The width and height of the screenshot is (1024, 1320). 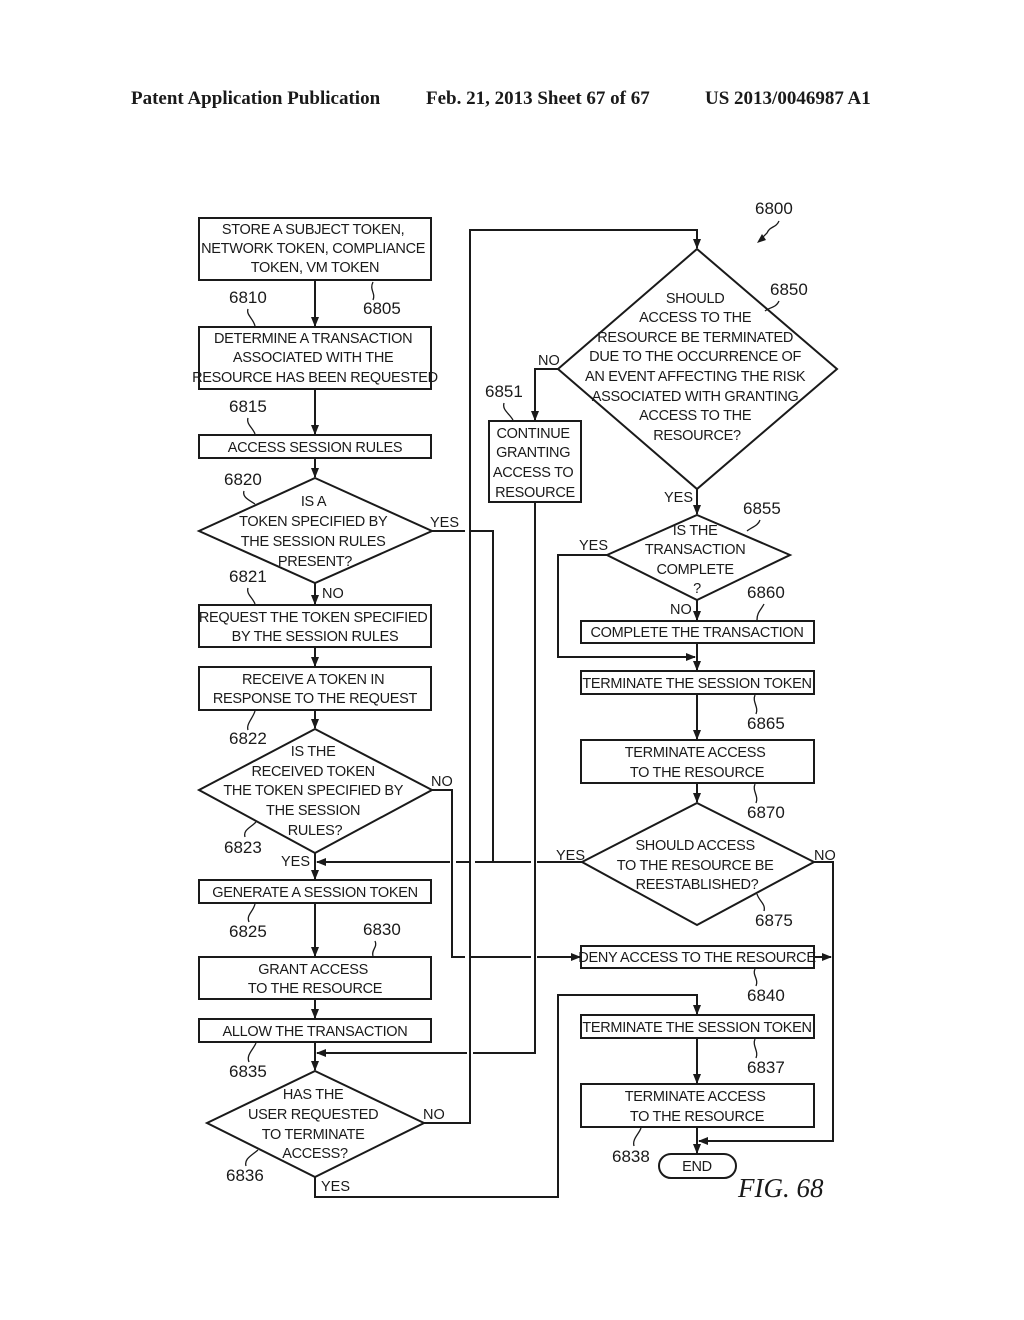 What do you see at coordinates (789, 289) in the screenshot?
I see `ref-6850: 6850` at bounding box center [789, 289].